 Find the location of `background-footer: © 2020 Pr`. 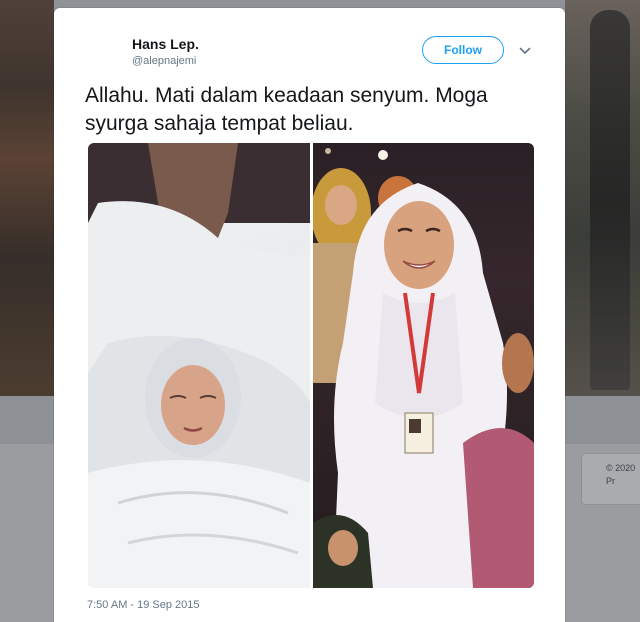

background-footer: © 2020 Pr is located at coordinates (610, 479).